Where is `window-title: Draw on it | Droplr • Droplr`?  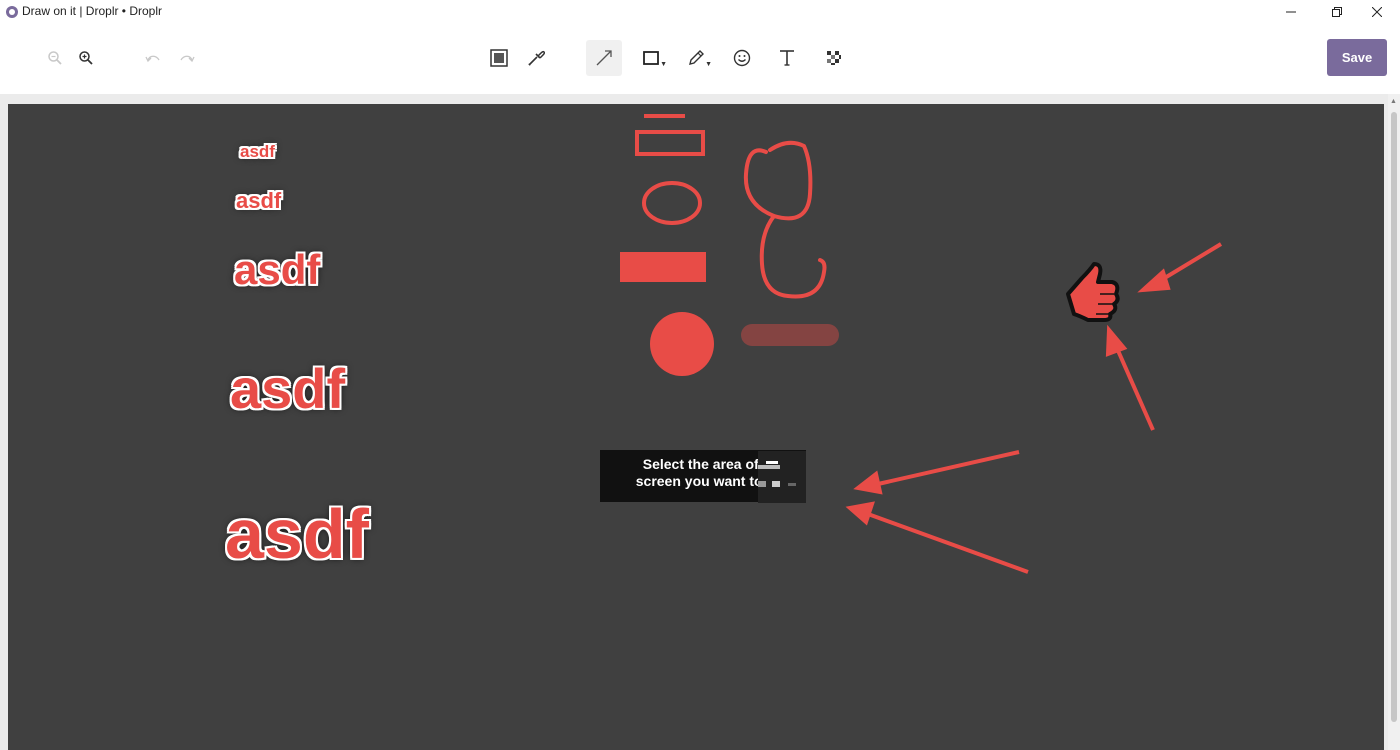
window-title: Draw on it | Droplr • Droplr is located at coordinates (92, 11).